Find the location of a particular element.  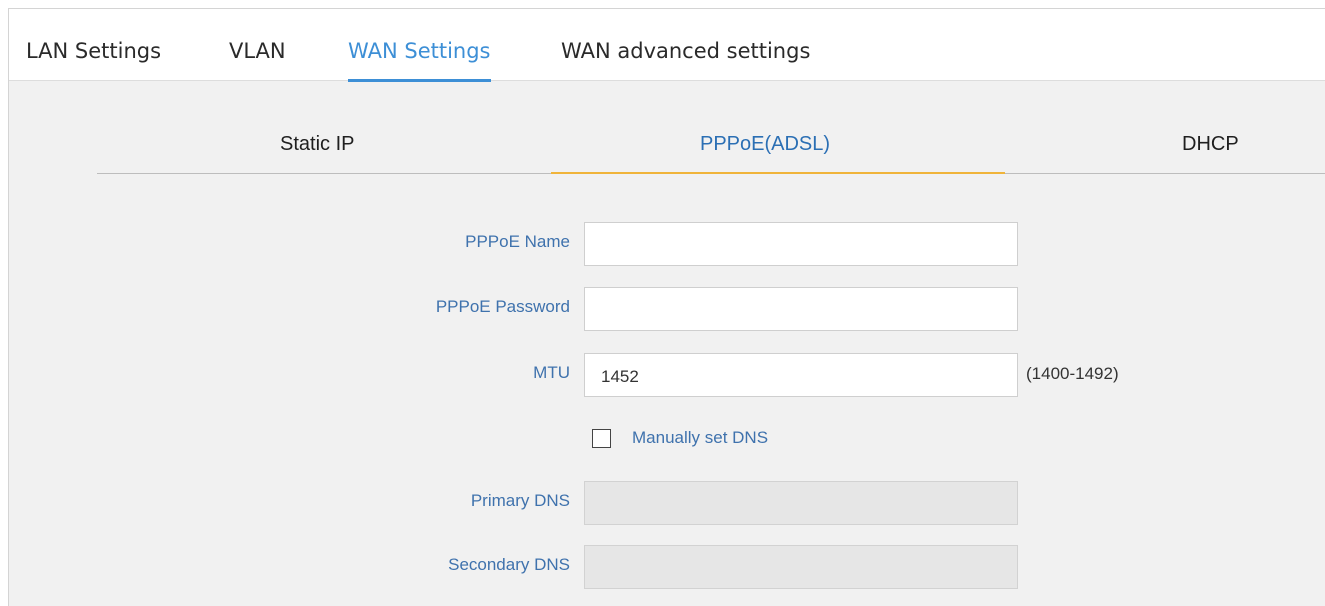

tab-lan-settings: LAN Settings is located at coordinates (93, 45).